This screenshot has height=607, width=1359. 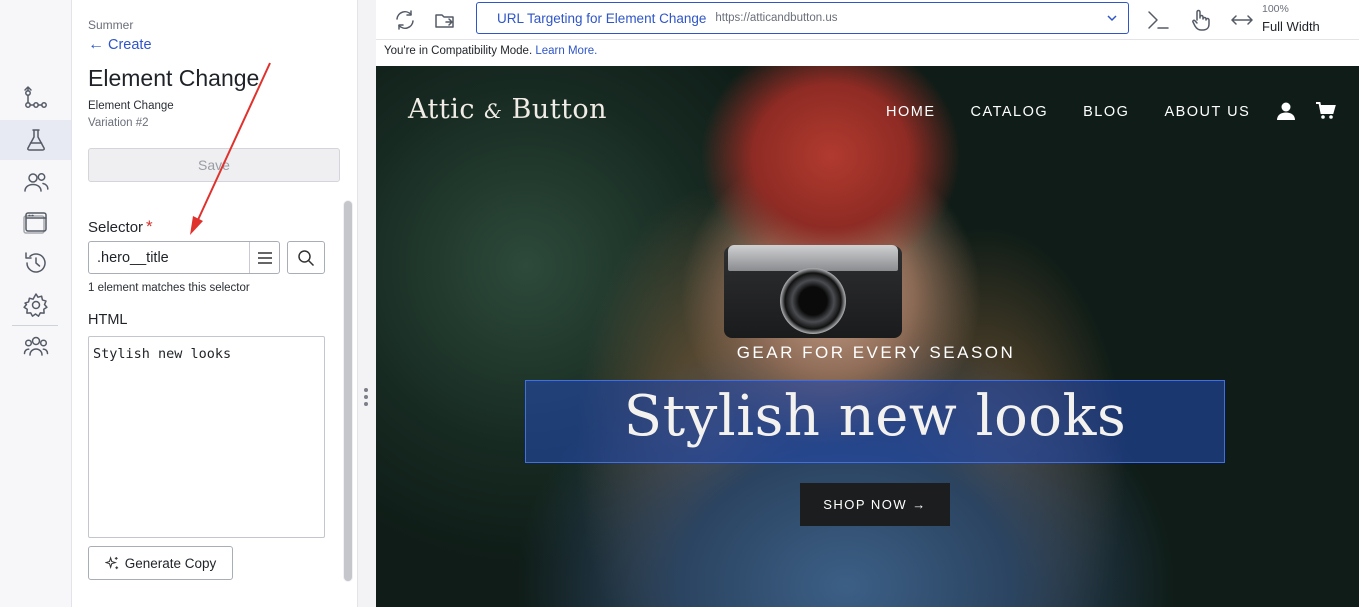 I want to click on variation-label: Variation #2, so click(x=118, y=123).